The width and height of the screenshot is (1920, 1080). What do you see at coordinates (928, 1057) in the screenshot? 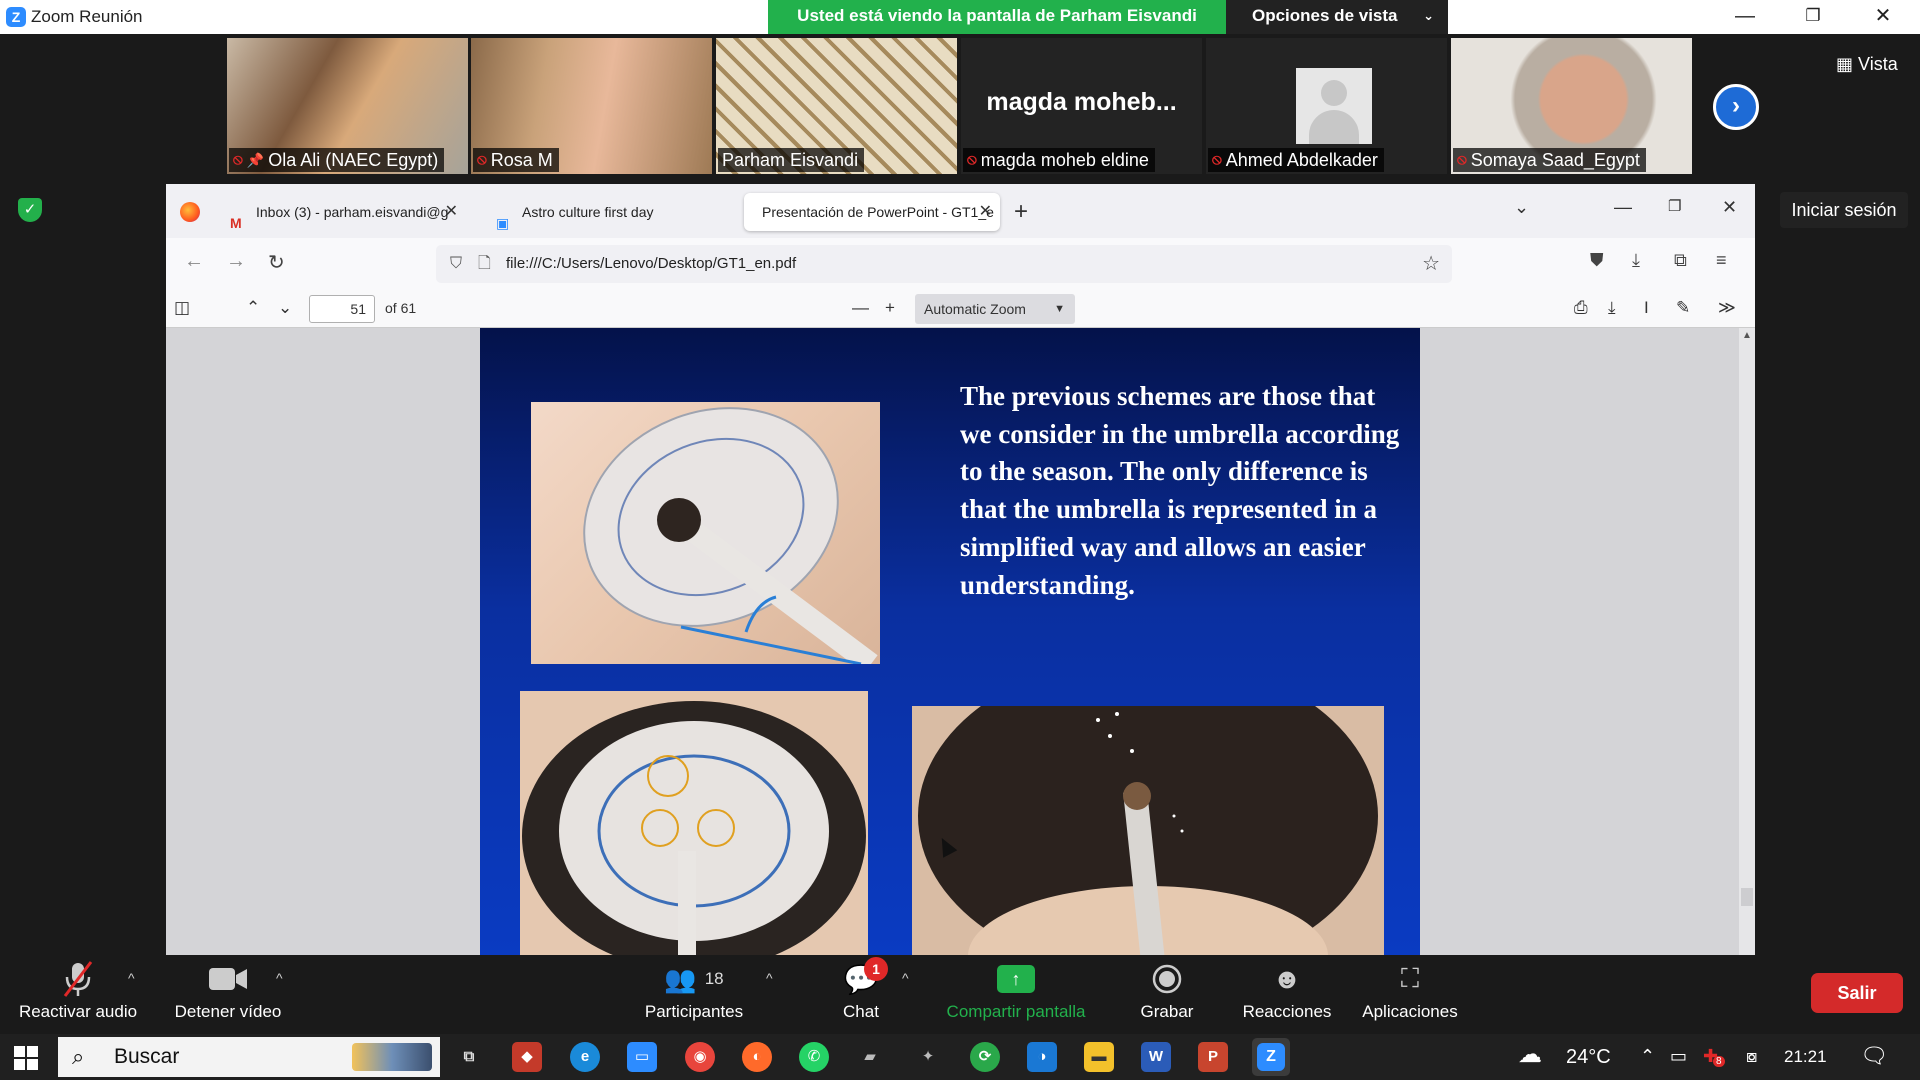
I see `app-icon: ✦` at bounding box center [928, 1057].